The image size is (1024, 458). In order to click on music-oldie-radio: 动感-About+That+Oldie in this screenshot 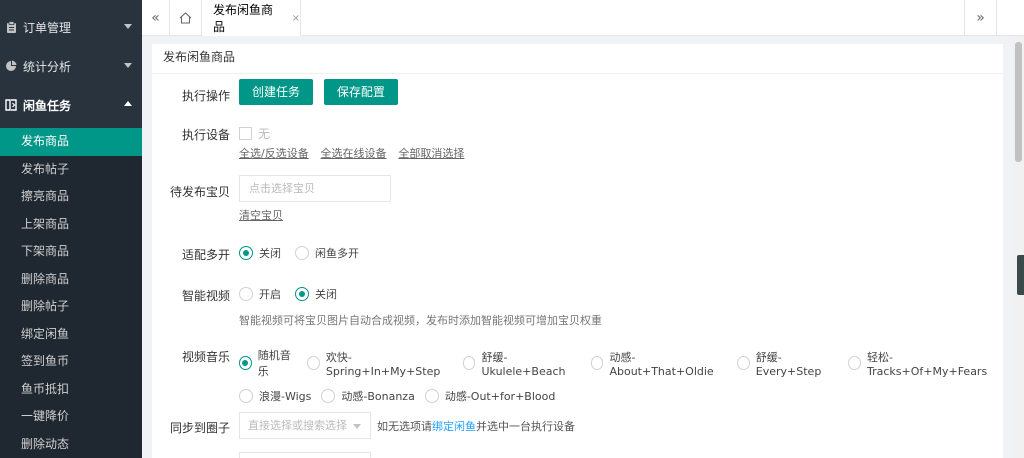, I will do `click(658, 363)`.